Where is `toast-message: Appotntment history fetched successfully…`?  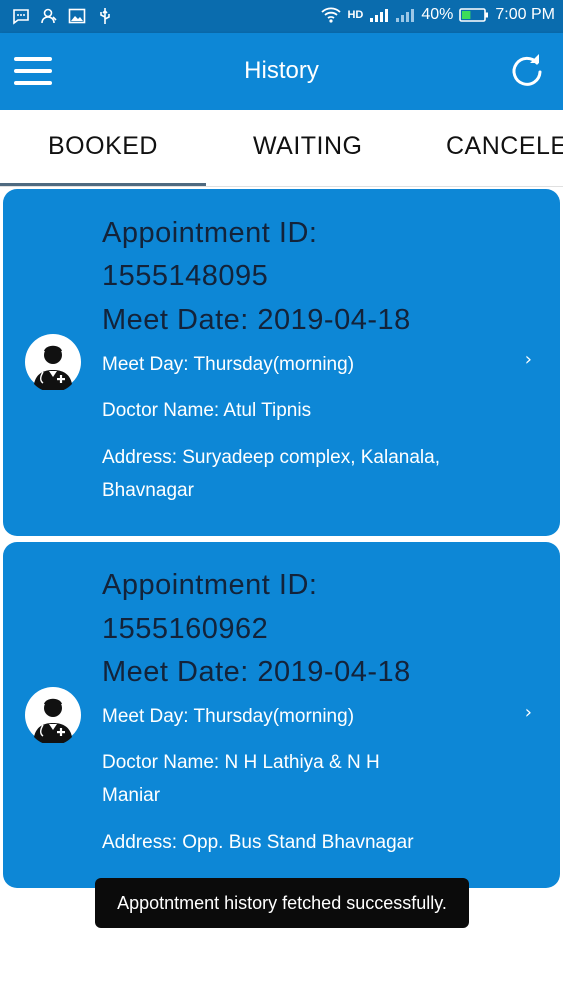
toast-message: Appotntment history fetched successfully… is located at coordinates (282, 903).